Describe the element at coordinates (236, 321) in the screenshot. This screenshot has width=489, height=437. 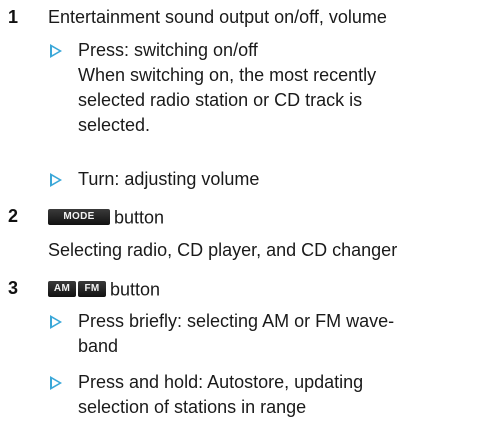
I see `bullet-line: Press briefly: selecting AM or FM wave-` at that location.